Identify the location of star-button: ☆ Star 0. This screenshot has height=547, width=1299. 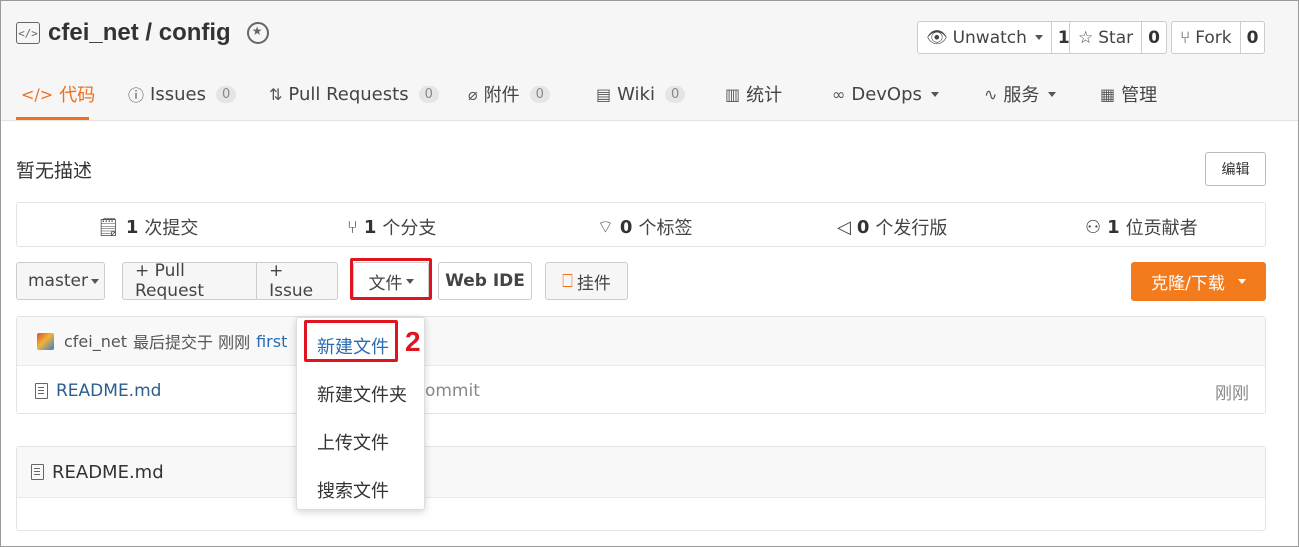
(1118, 37).